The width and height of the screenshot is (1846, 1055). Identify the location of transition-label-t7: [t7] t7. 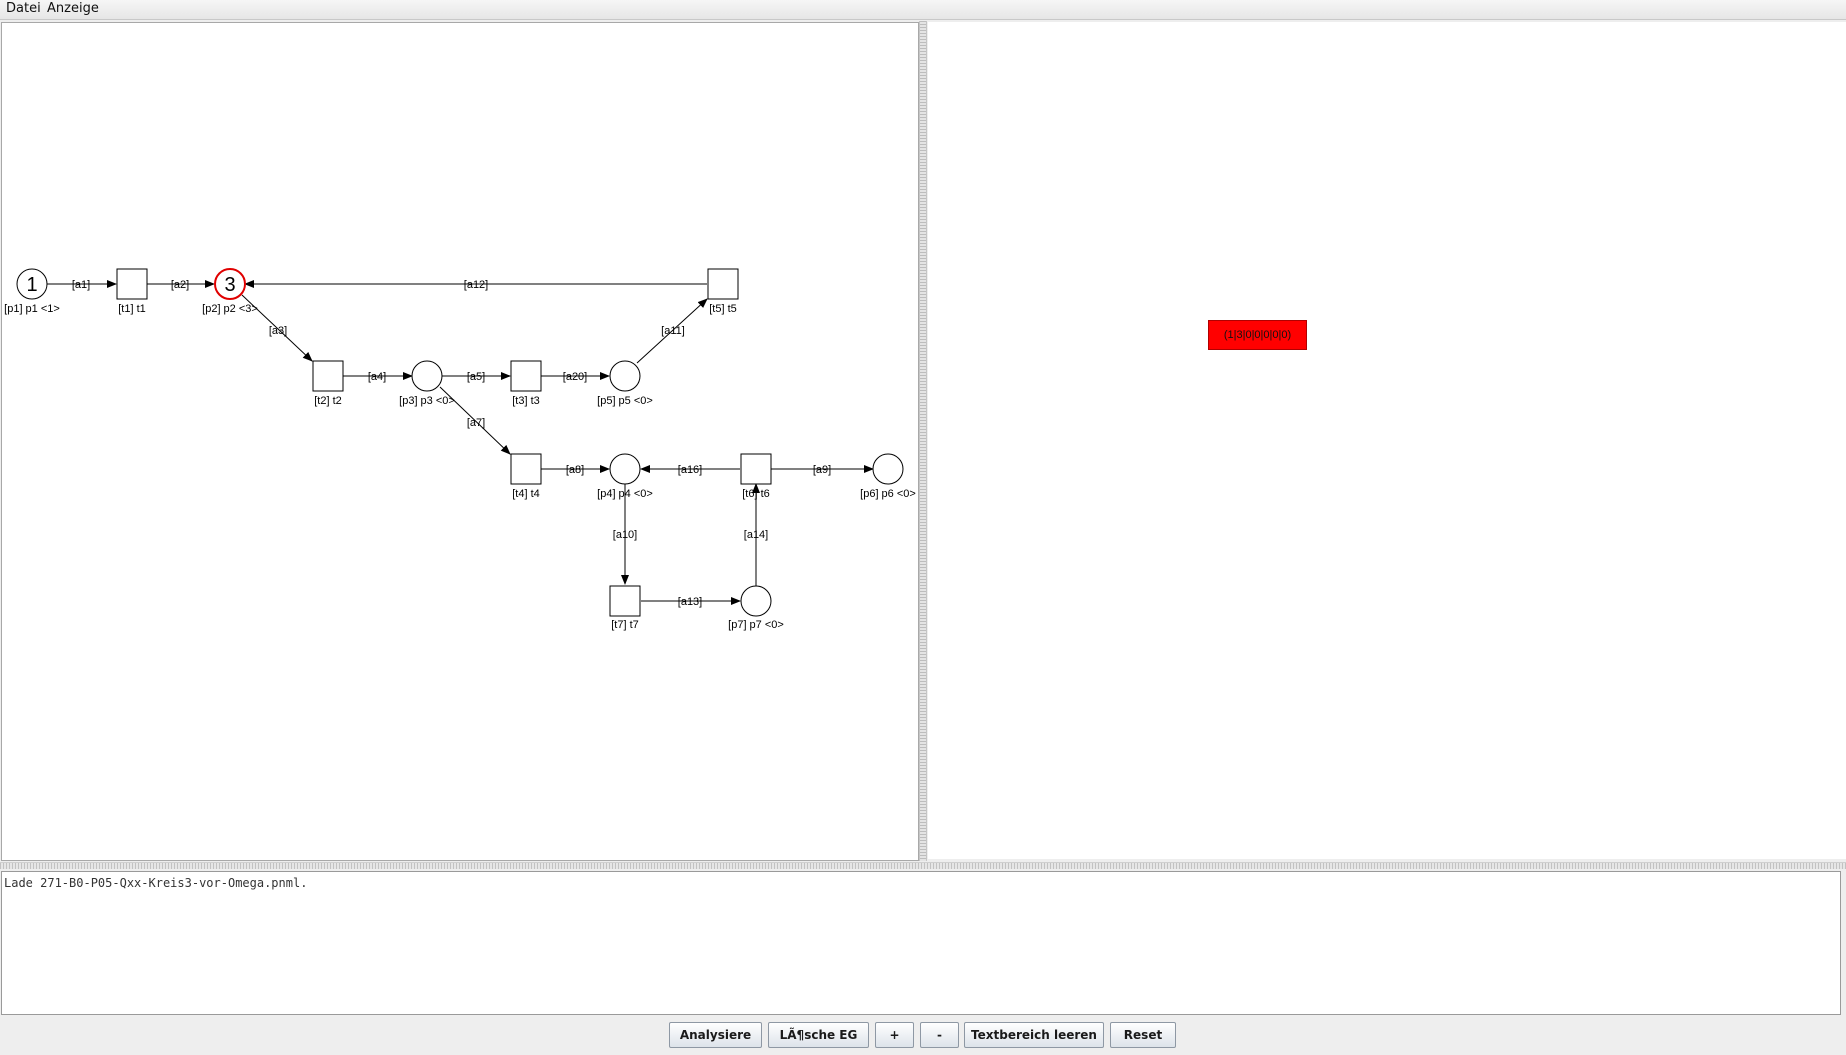
(625, 625).